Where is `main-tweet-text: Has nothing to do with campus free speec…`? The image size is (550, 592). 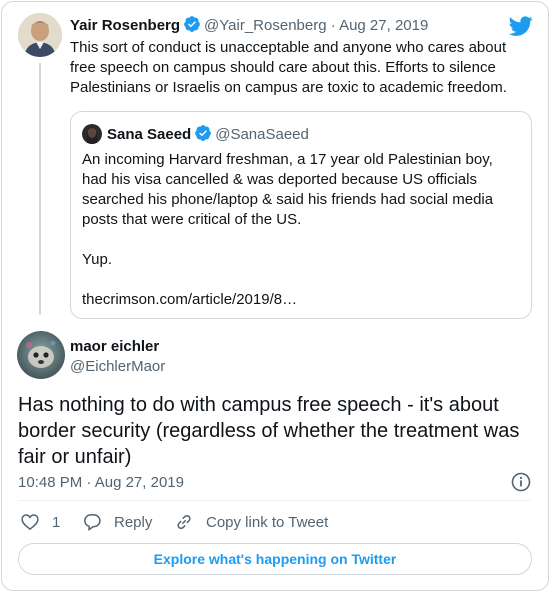 main-tweet-text: Has nothing to do with campus free speec… is located at coordinates (269, 431).